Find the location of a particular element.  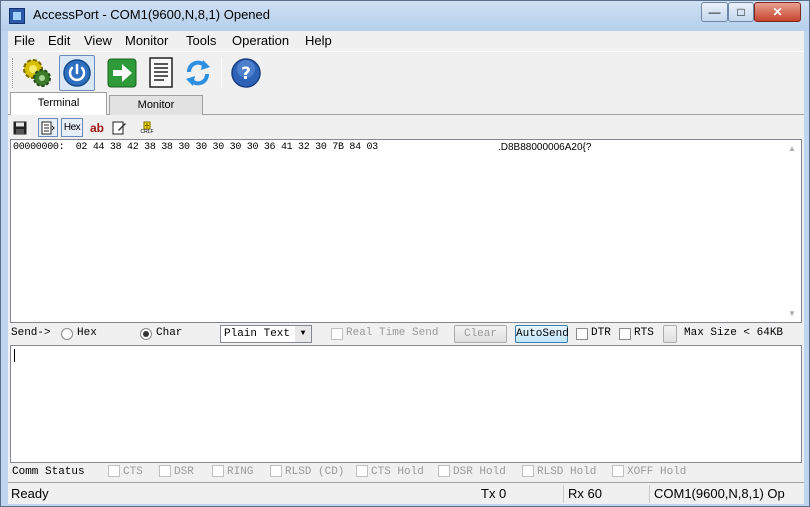

receive-ascii: .D8B88000006A20{? is located at coordinates (545, 147).